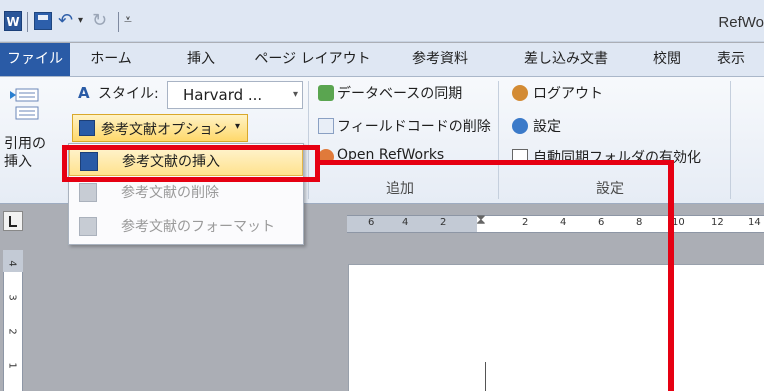 The image size is (764, 391). What do you see at coordinates (495, 162) in the screenshot?
I see `callout-line-horizontal` at bounding box center [495, 162].